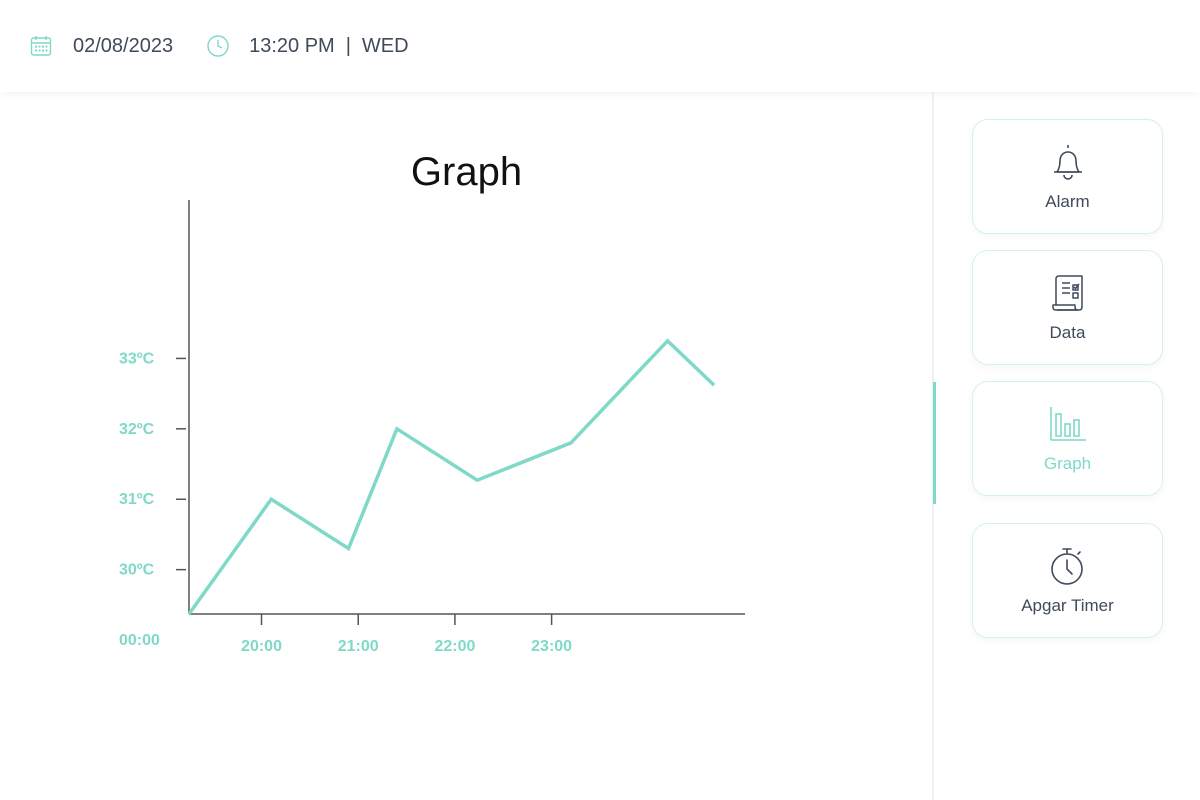  What do you see at coordinates (137, 499) in the screenshot?
I see `y-tick-label: 31ºC` at bounding box center [137, 499].